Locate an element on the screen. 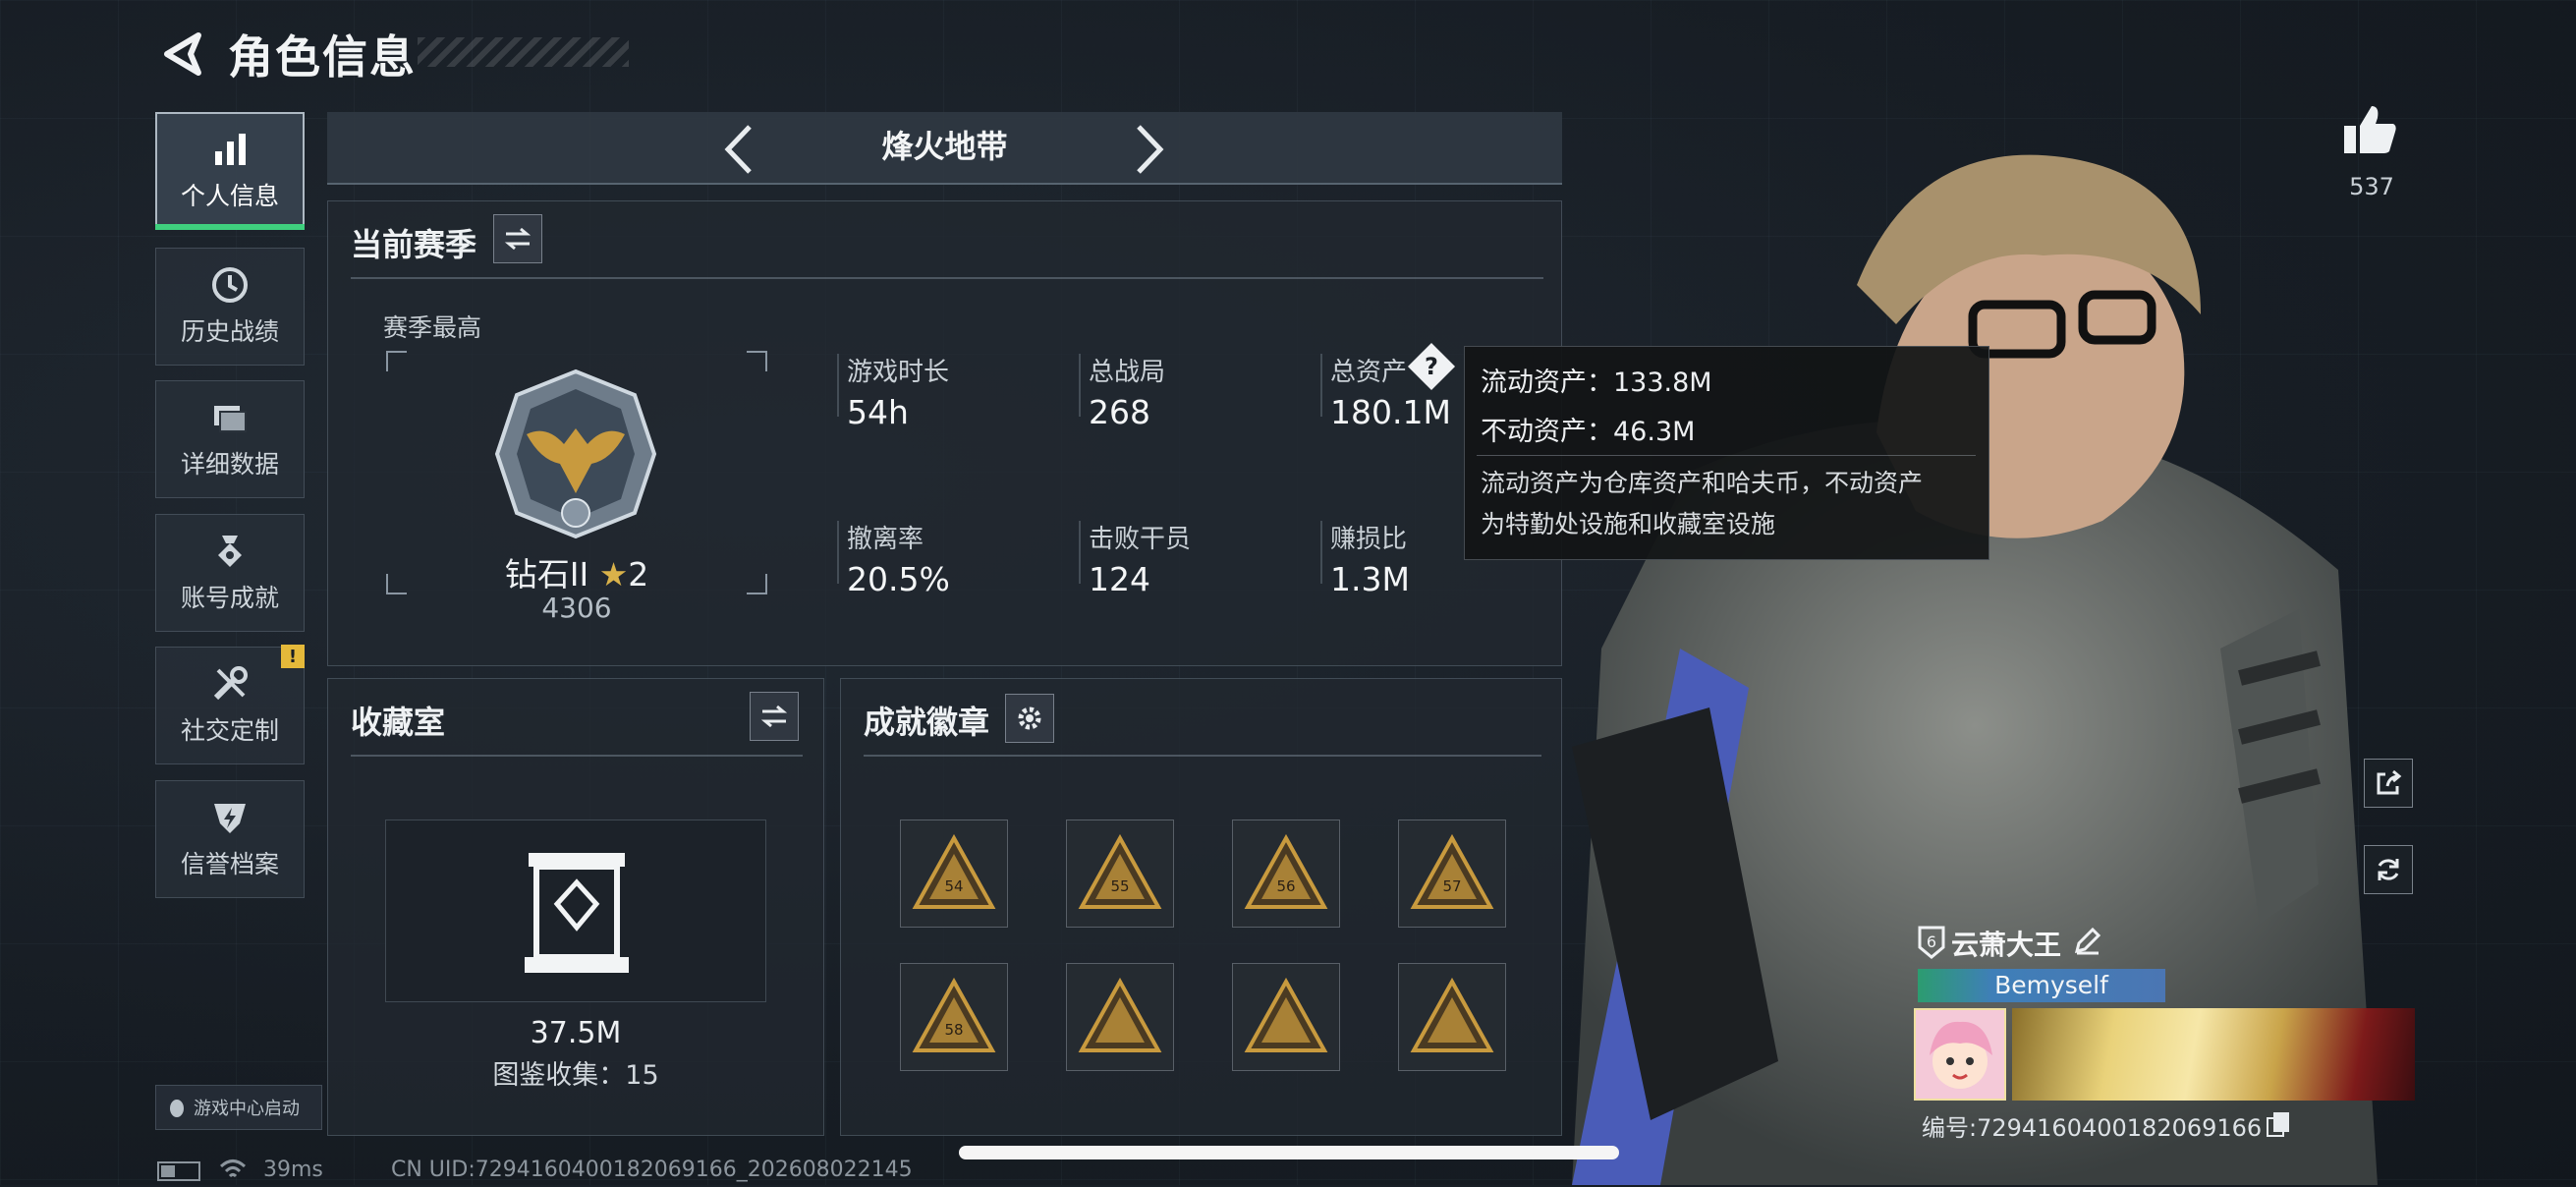 The image size is (2576, 1187). tooltip-desc-line1: 流动资产为仓库资产和哈夫币，不动资产 is located at coordinates (1702, 483).